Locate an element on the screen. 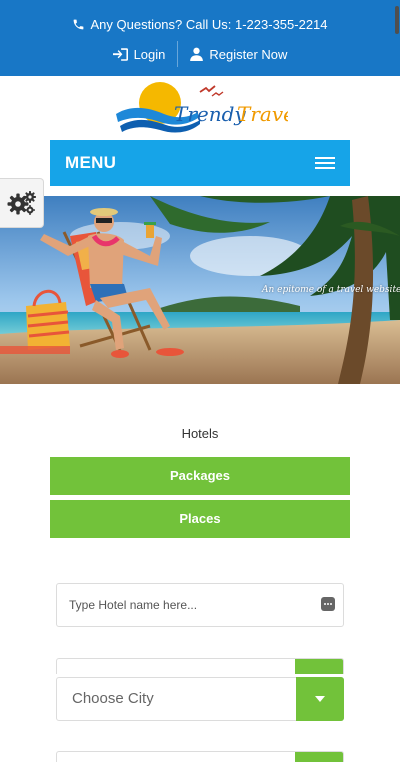 The width and height of the screenshot is (400, 762). login-link: Login is located at coordinates (139, 54).